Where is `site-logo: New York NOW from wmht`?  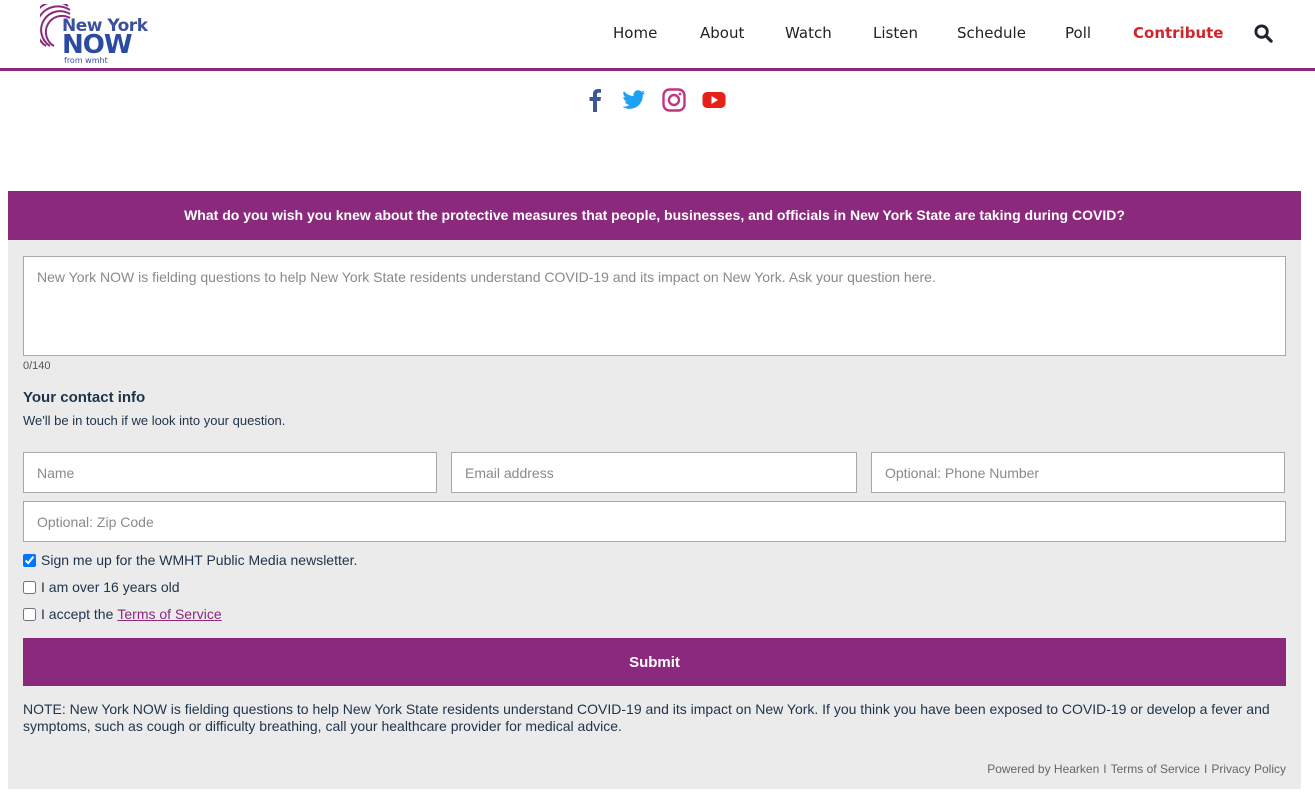
site-logo: New York NOW from wmht is located at coordinates (95, 35).